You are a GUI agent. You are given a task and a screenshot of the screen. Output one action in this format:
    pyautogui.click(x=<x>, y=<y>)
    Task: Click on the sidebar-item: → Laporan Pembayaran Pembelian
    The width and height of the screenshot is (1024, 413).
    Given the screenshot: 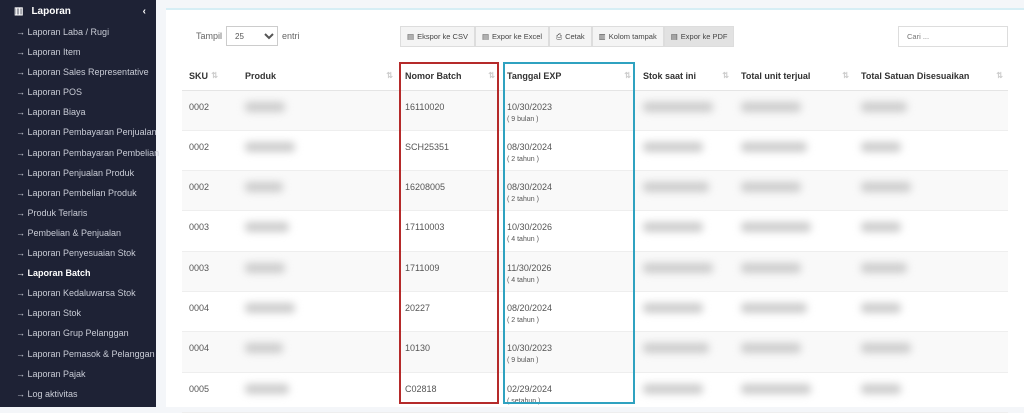 What is the action you would take?
    pyautogui.click(x=79, y=153)
    